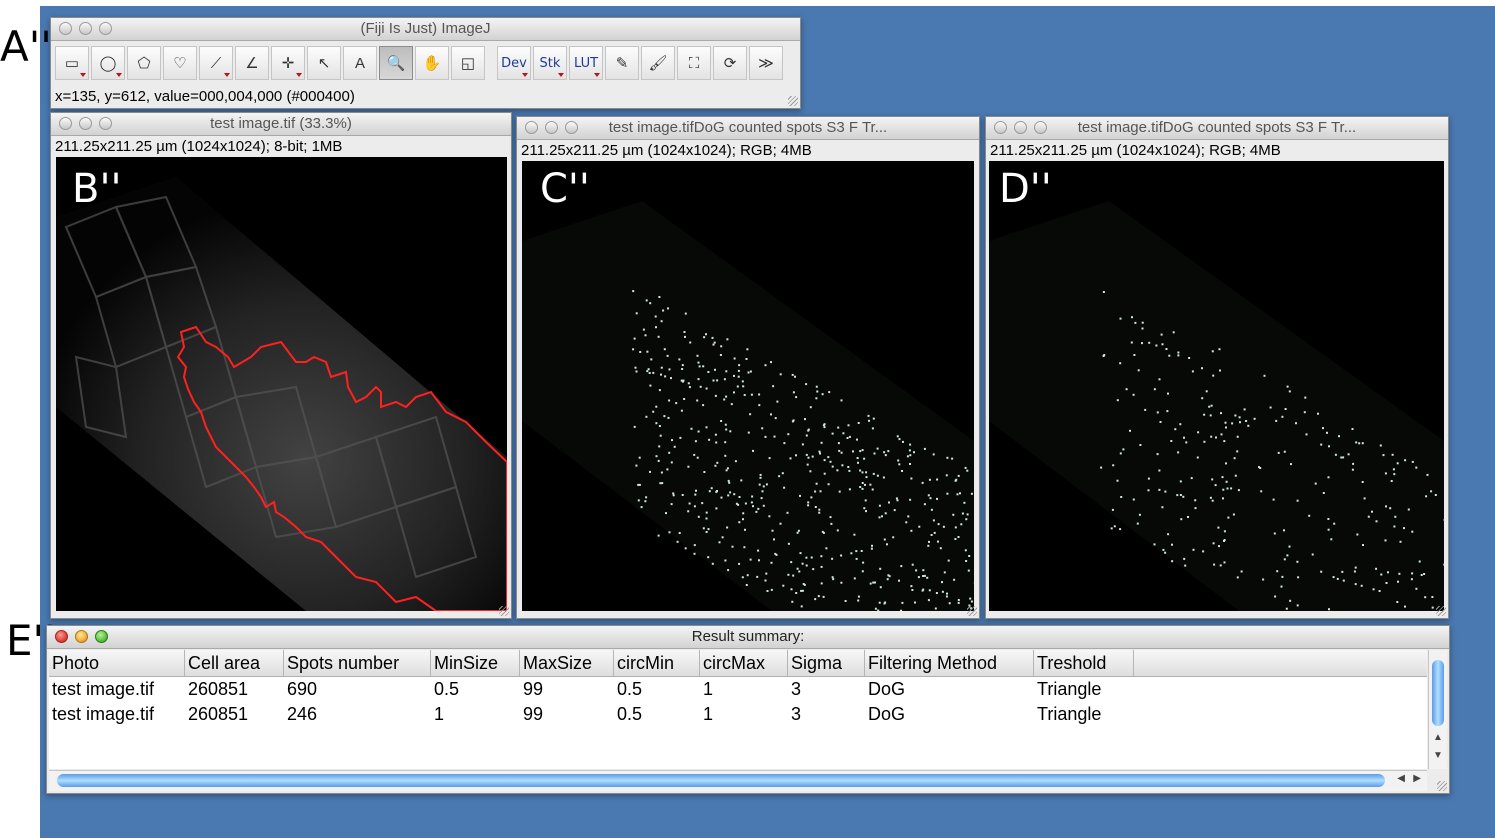 The image size is (1495, 838). What do you see at coordinates (766, 63) in the screenshot?
I see `more-tools-button: ≫` at bounding box center [766, 63].